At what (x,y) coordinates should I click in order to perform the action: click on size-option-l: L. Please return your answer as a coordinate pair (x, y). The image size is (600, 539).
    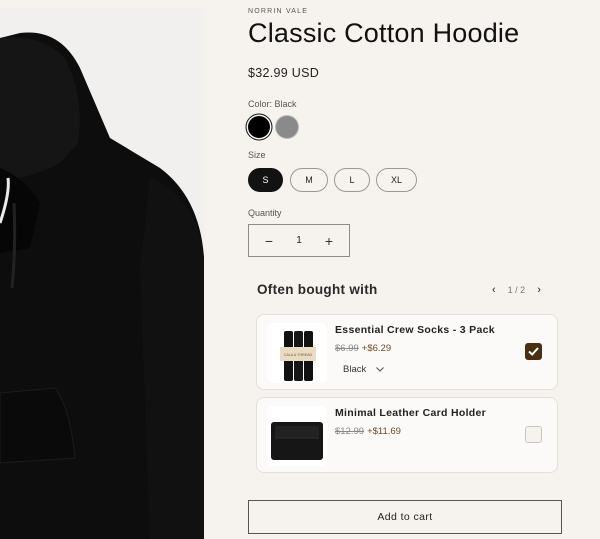
    Looking at the image, I should click on (352, 180).